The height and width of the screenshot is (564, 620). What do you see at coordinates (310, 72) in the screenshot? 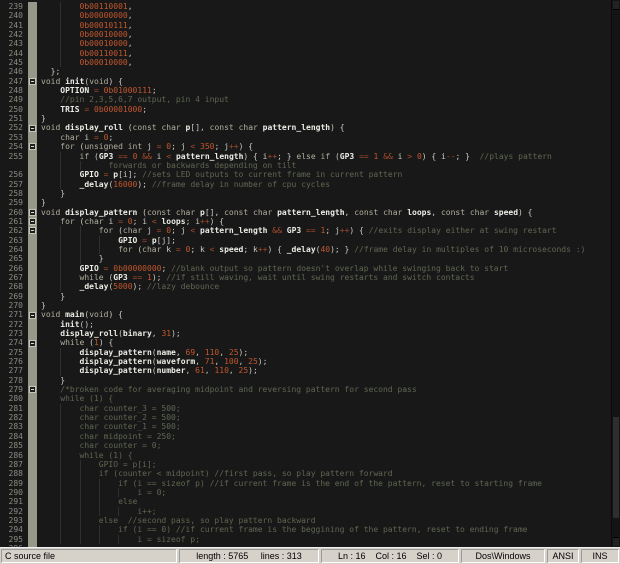
I see `code-line: 246 };` at bounding box center [310, 72].